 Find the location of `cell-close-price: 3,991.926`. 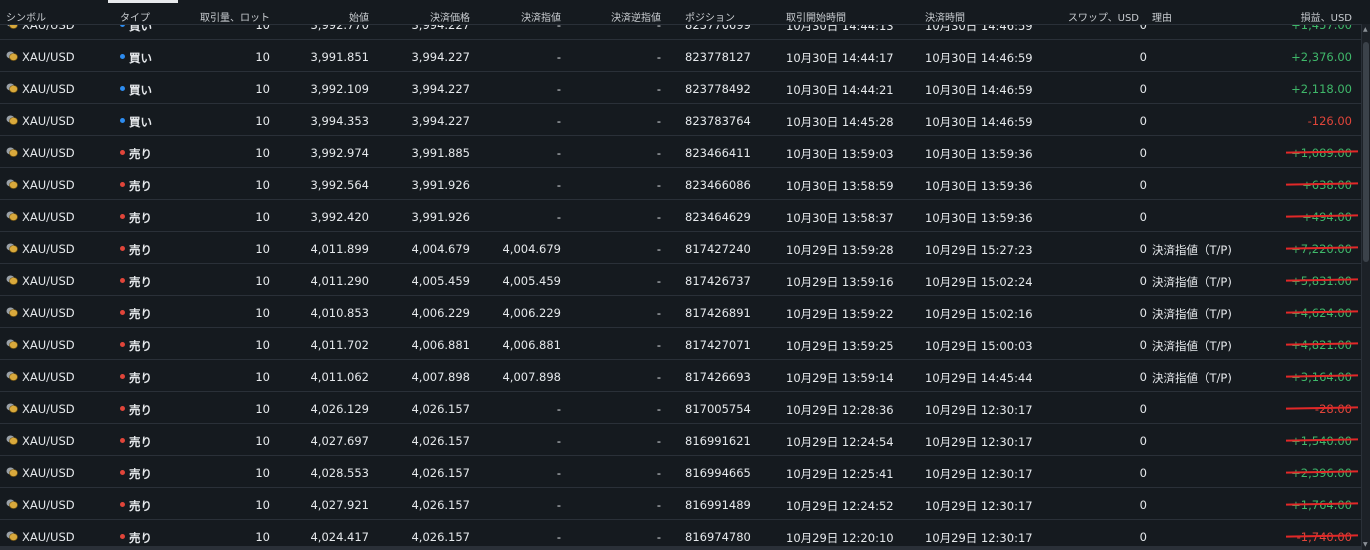

cell-close-price: 3,991.926 is located at coordinates (440, 217).